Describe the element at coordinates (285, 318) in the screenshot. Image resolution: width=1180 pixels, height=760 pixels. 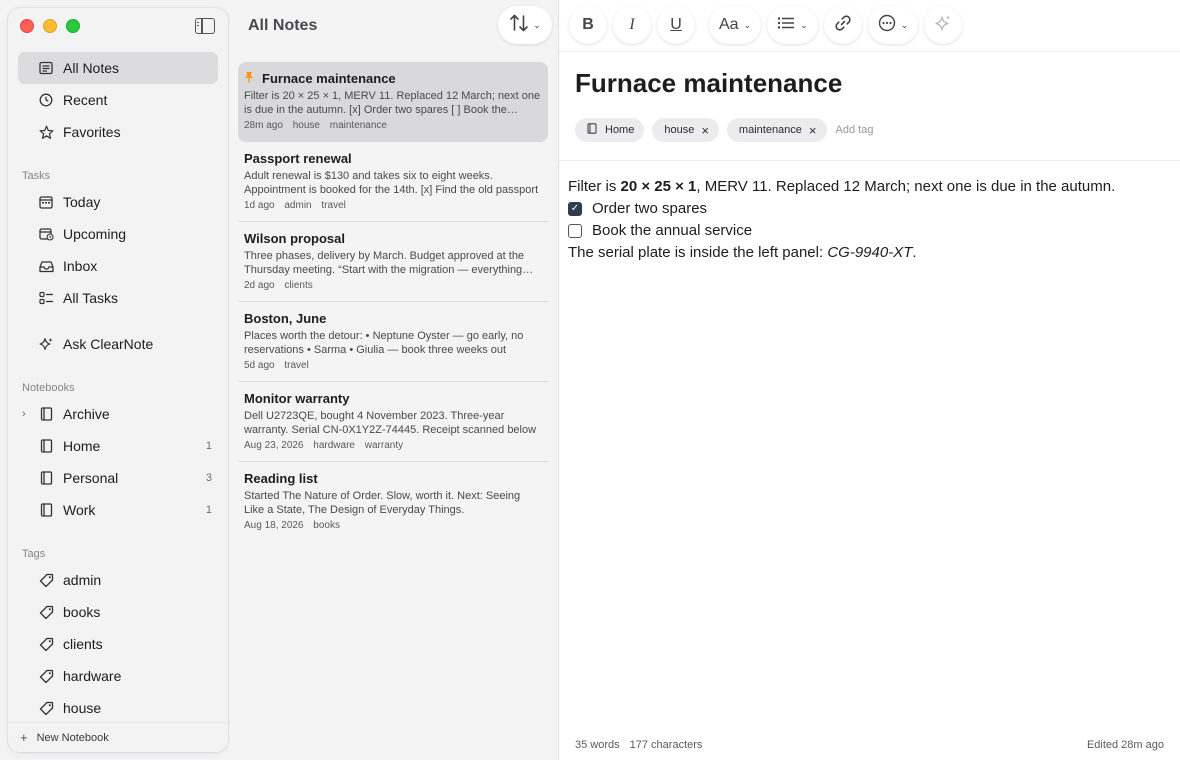
I see `note-title: Boston, June` at that location.